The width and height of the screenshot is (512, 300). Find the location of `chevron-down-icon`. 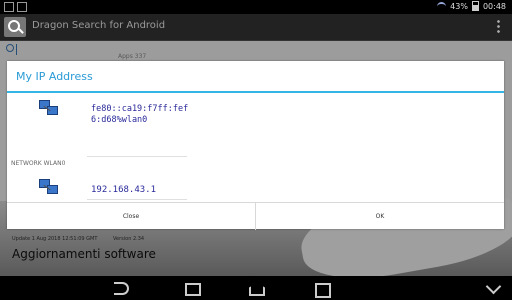

chevron-down-icon is located at coordinates (494, 288).